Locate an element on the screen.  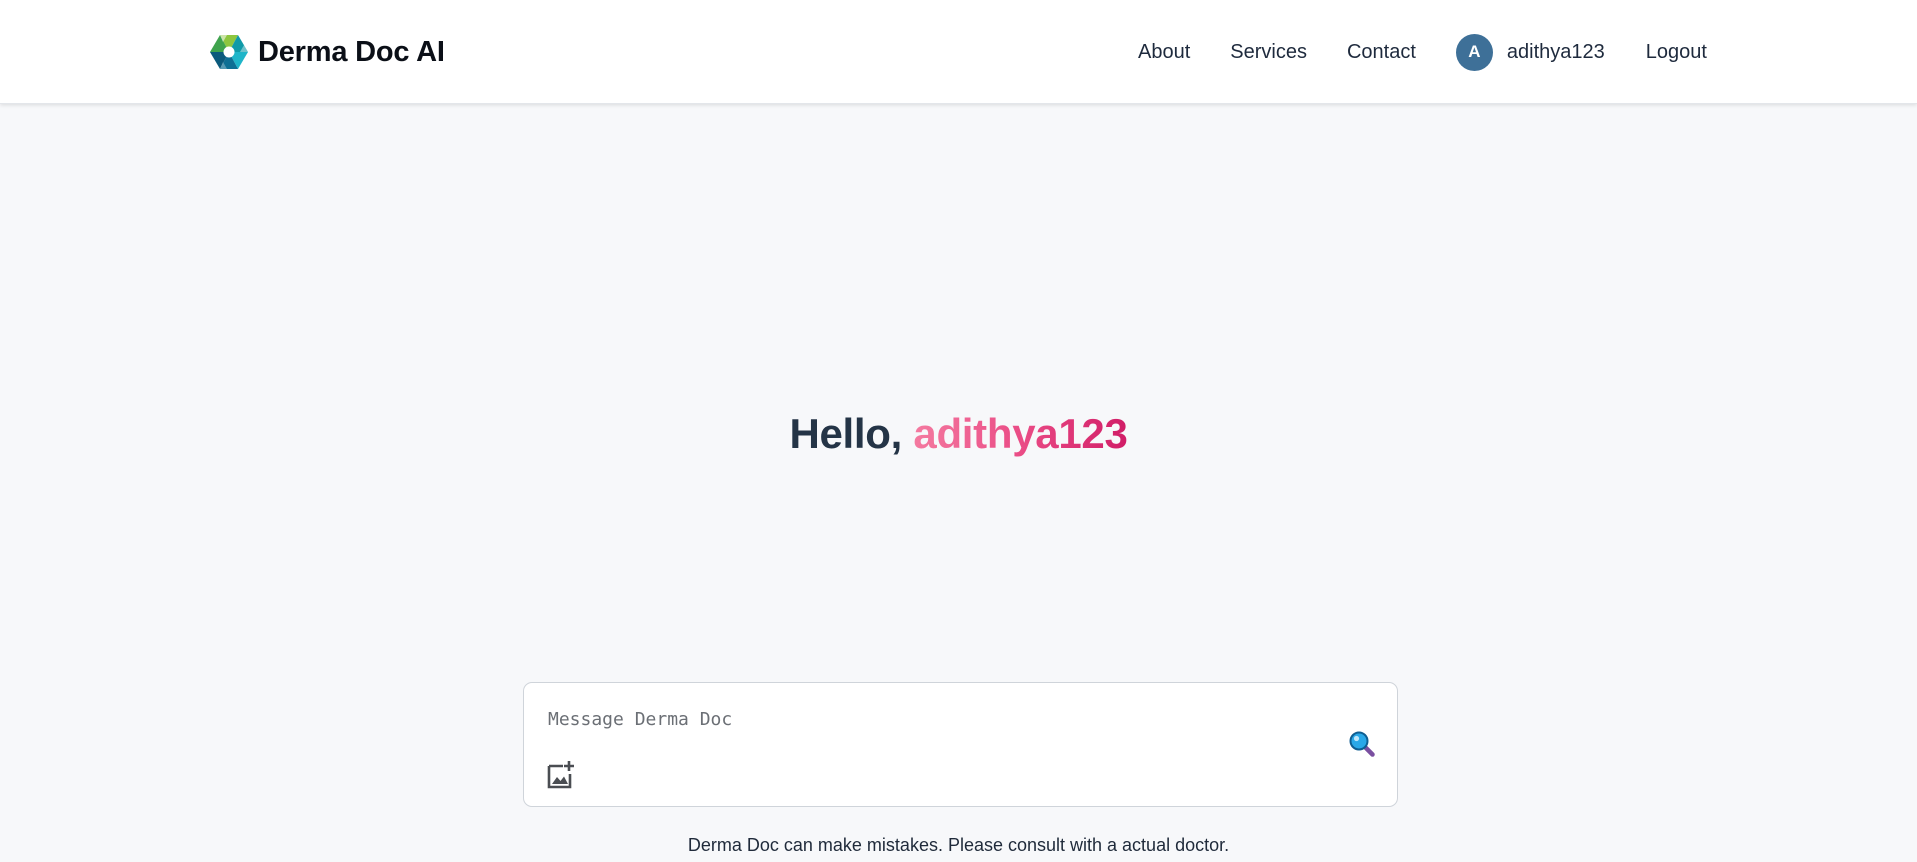
user-menu: A adithya123 is located at coordinates (1530, 52).